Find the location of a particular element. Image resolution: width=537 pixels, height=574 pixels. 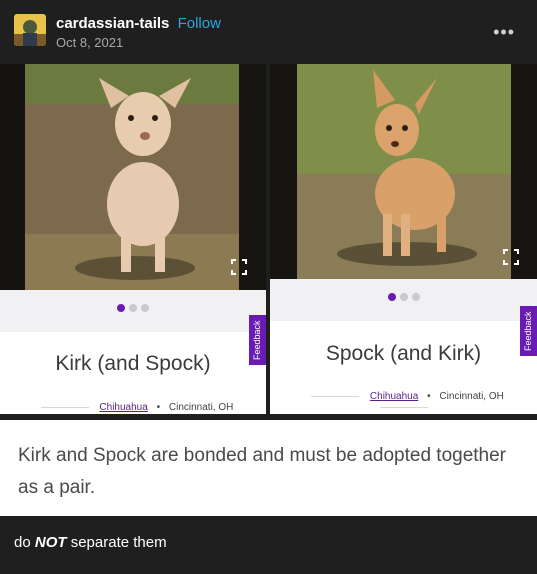

blog-name-link: cardassian-tails is located at coordinates (112, 23).